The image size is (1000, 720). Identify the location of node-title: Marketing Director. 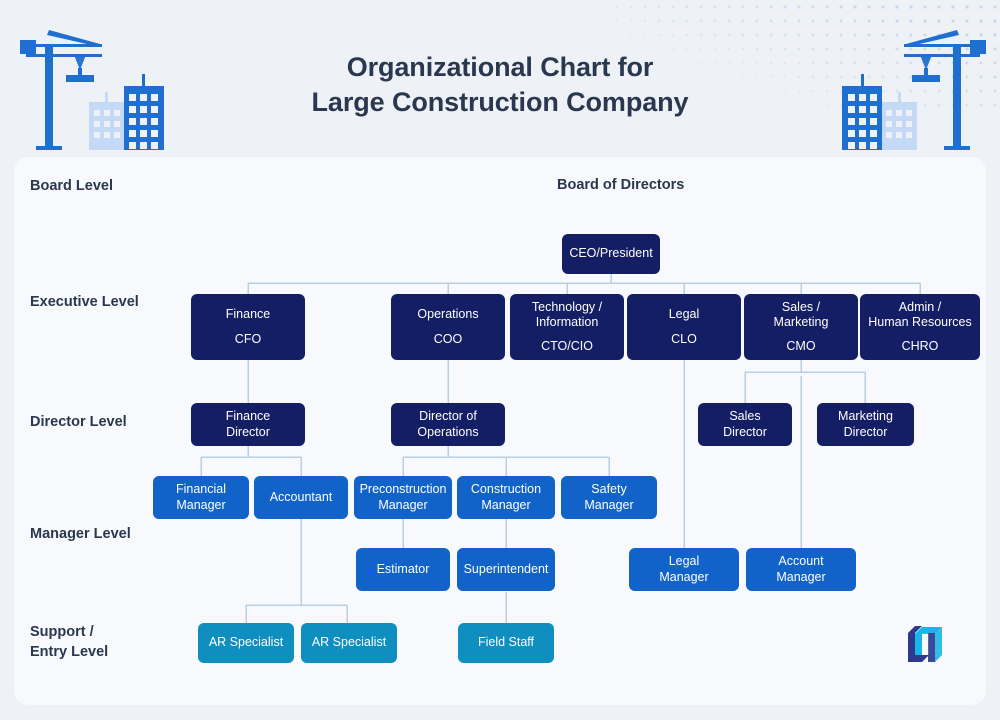
(865, 424).